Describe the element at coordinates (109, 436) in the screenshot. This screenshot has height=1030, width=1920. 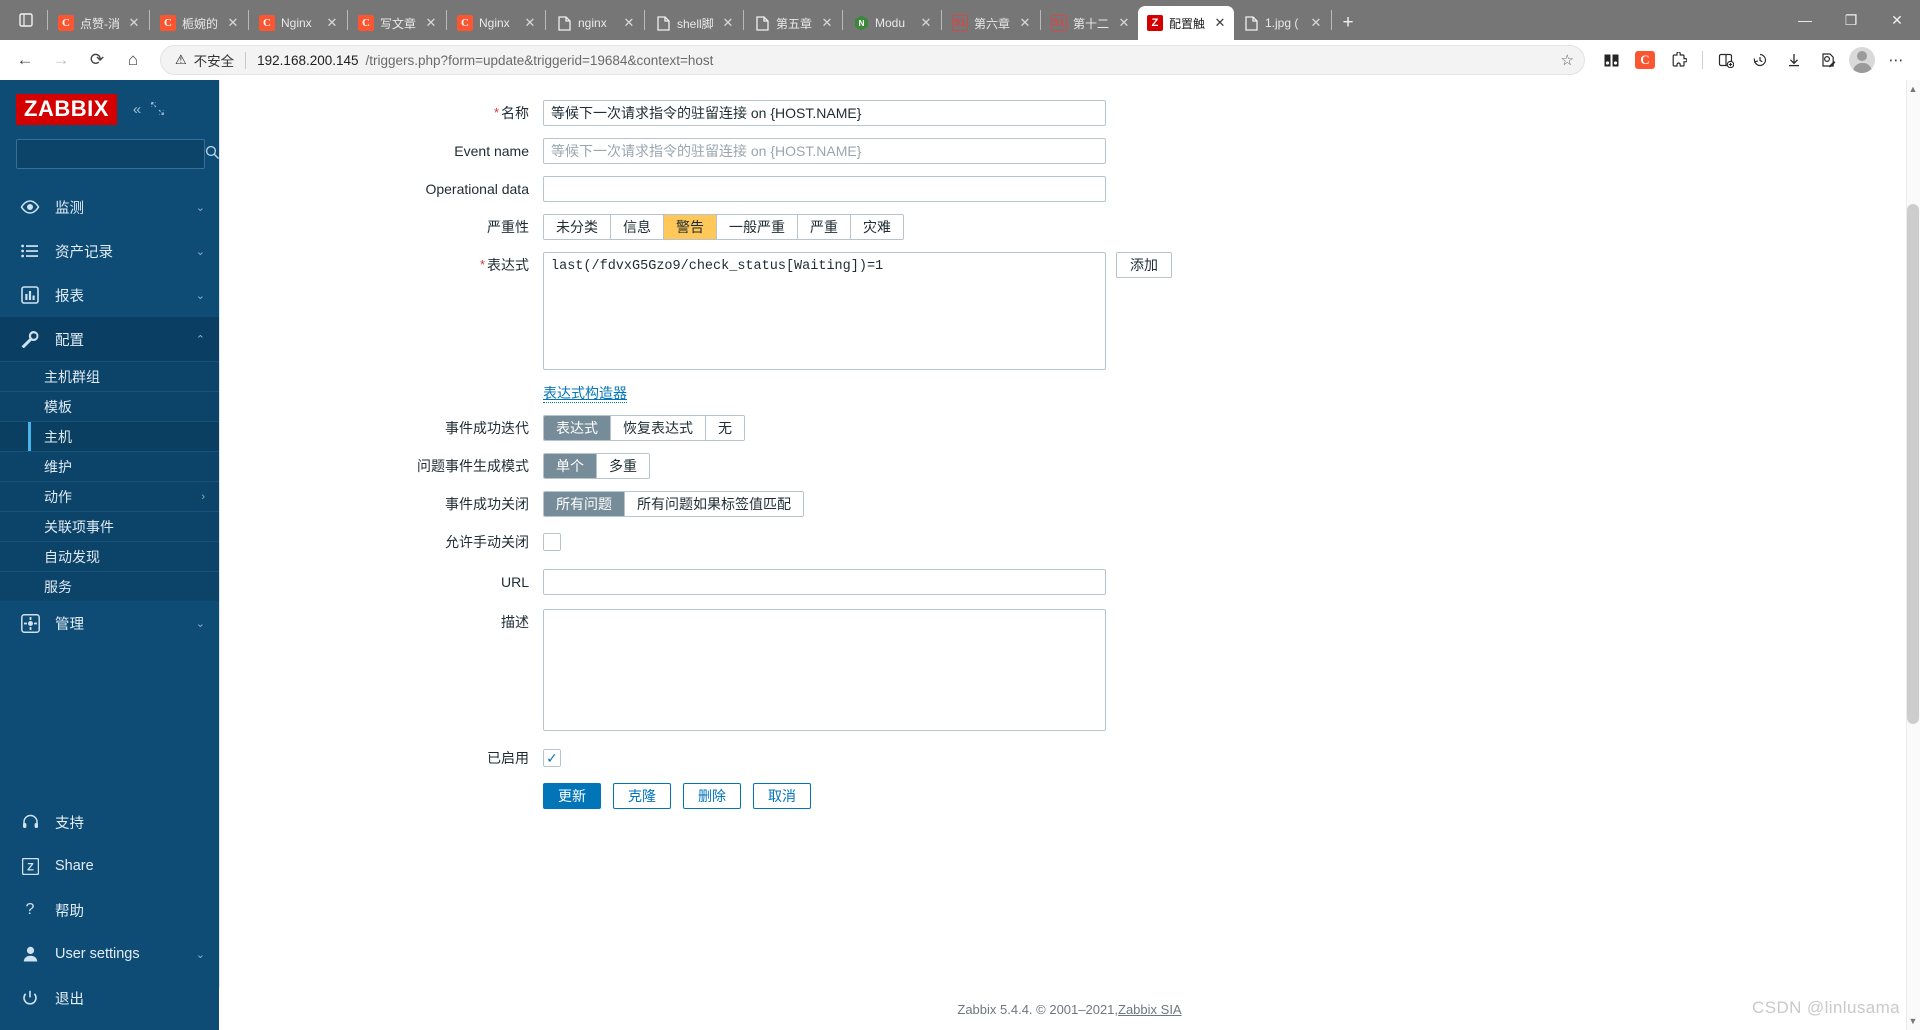
I see `sidebar-subitem-hosts: 主机` at that location.